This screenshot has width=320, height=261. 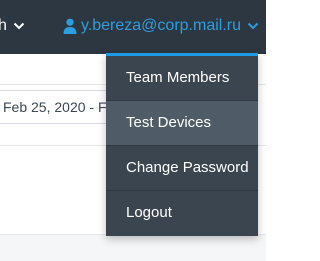 I want to click on user-account-menu: y.bereza@corp.mail.ru, so click(x=161, y=26).